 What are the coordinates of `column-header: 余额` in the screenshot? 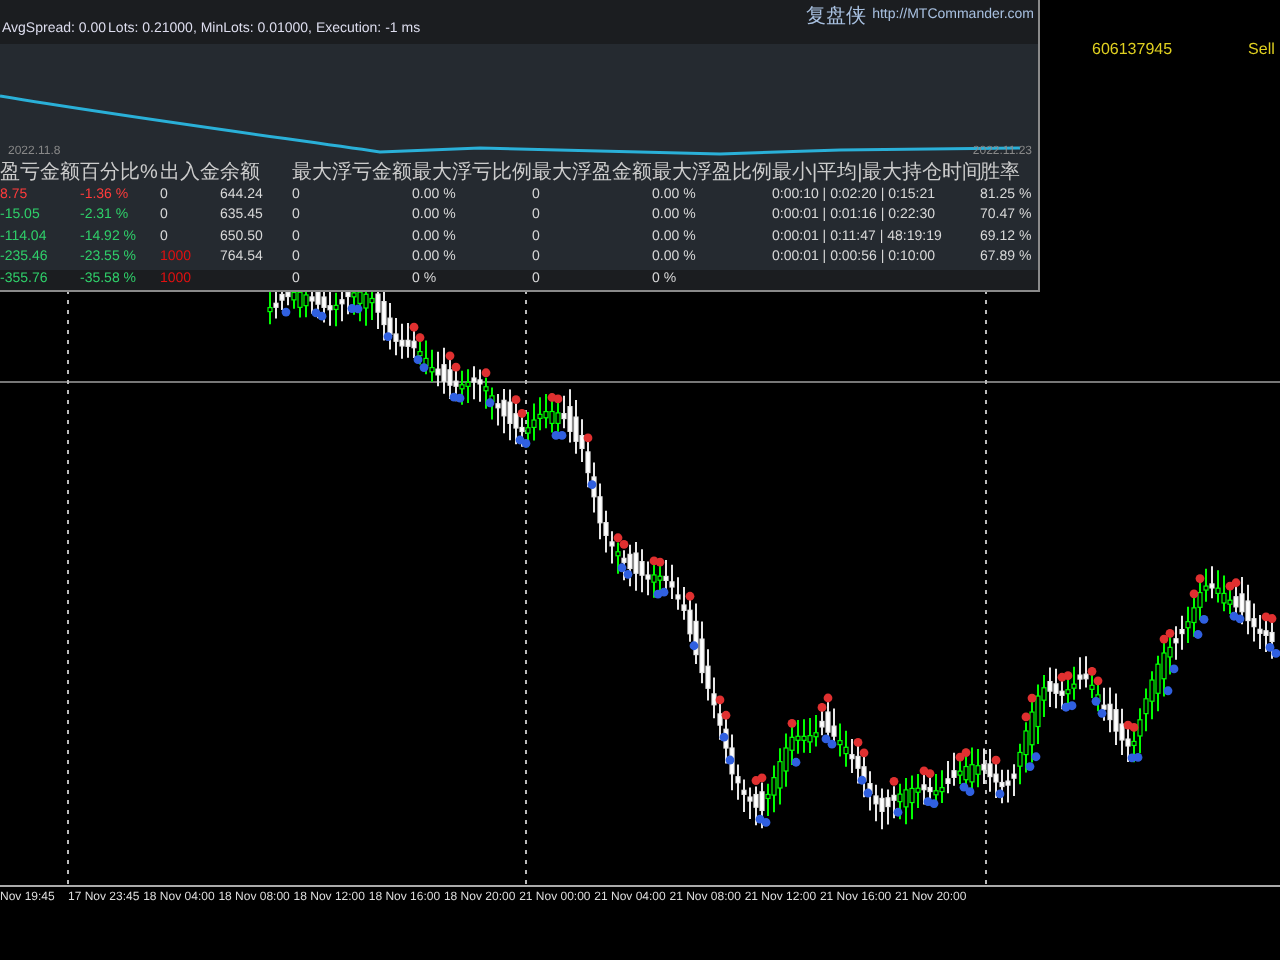 It's located at (241, 173).